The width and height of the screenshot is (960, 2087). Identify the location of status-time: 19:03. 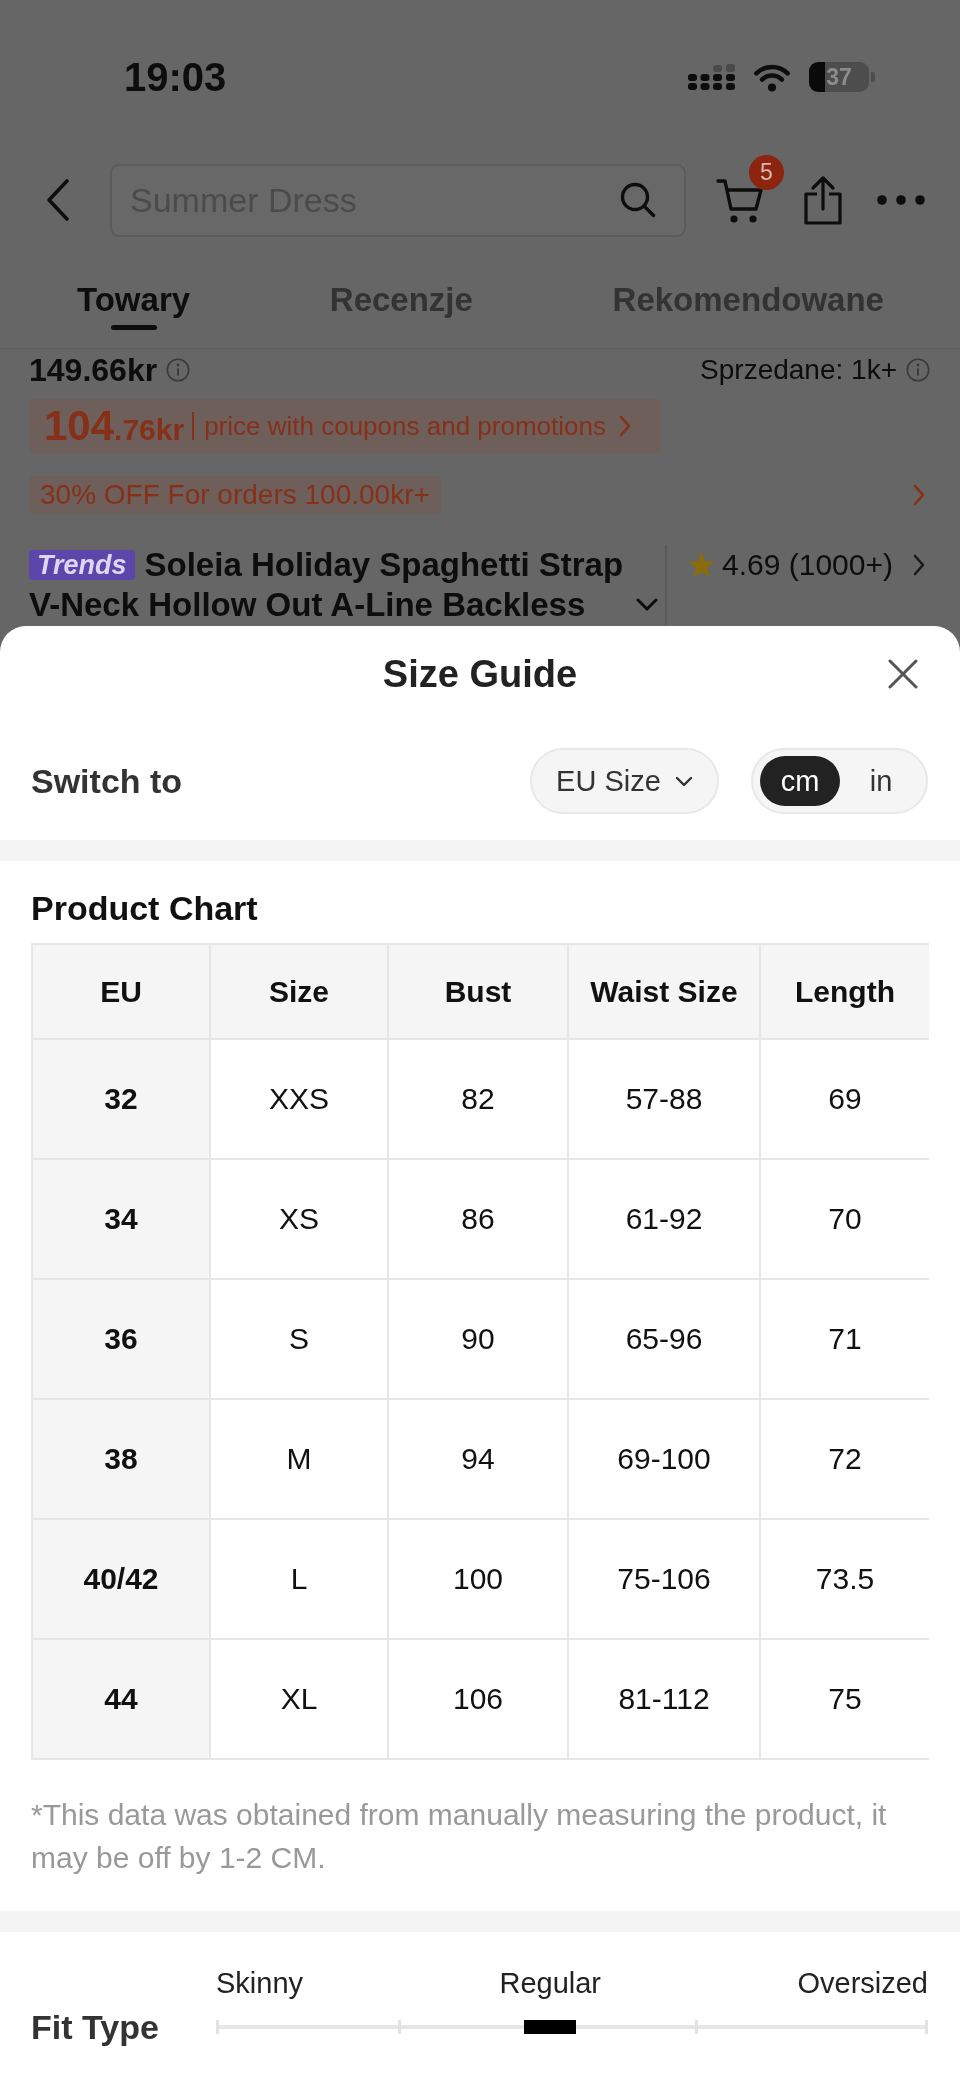
(175, 77).